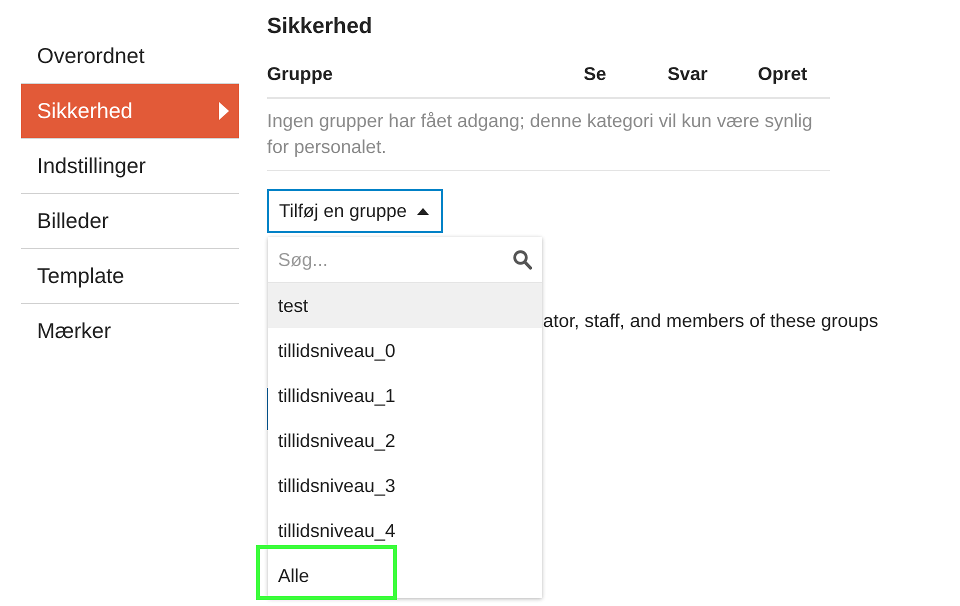 This screenshot has height=606, width=960. I want to click on sidebar-item: Sikkerhed, so click(130, 111).